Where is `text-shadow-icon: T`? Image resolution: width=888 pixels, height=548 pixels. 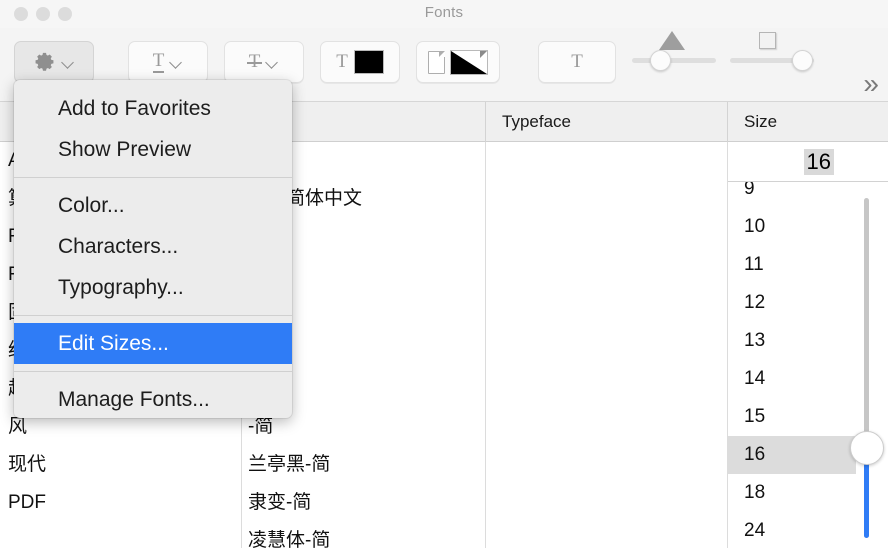
text-shadow-icon: T is located at coordinates (577, 61).